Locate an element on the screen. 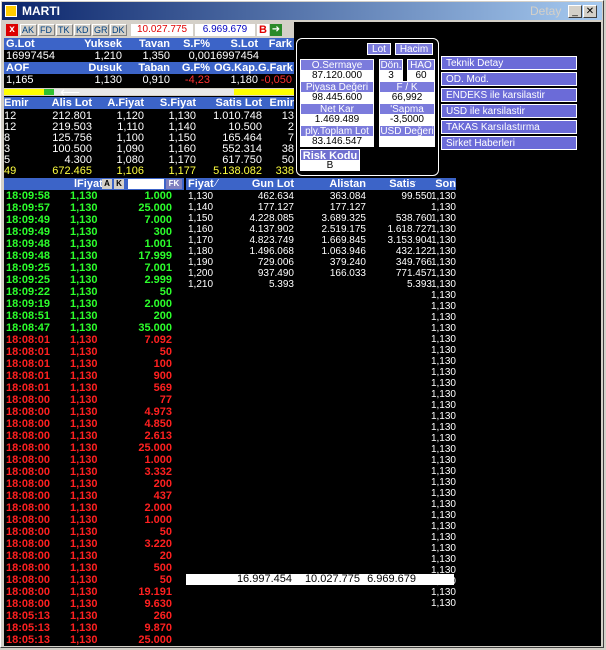  trade-lot: 3.220 is located at coordinates (158, 544).